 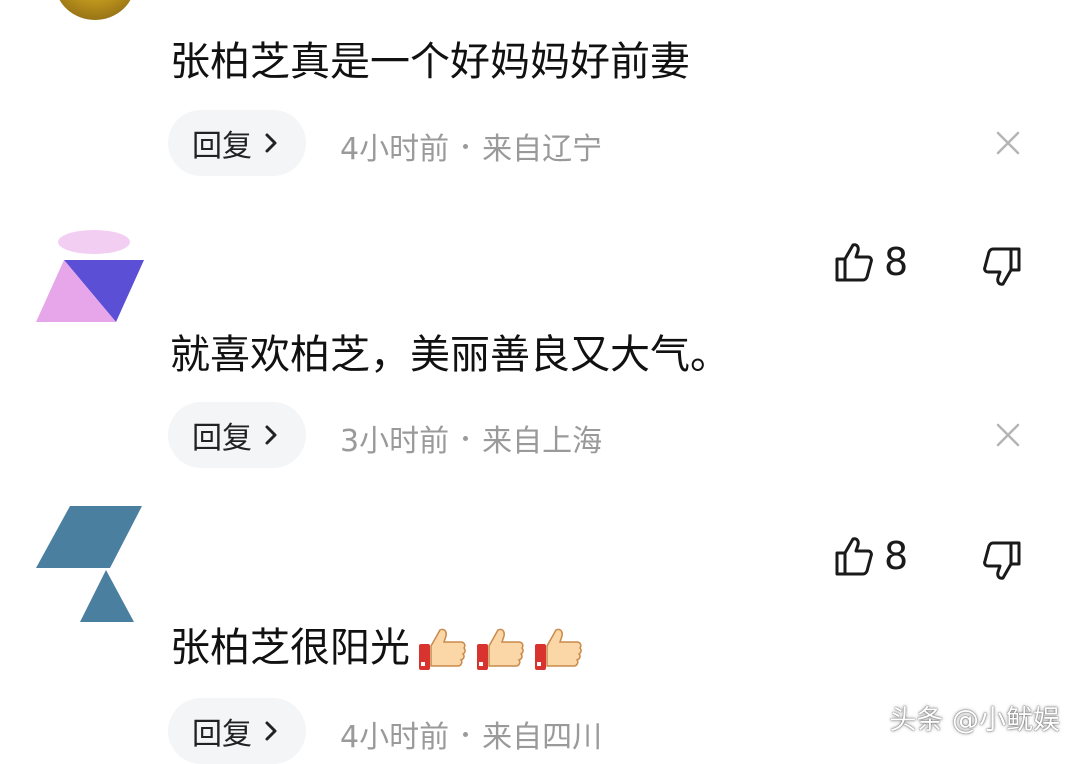 What do you see at coordinates (542, 149) in the screenshot?
I see `location: 来自辽宁` at bounding box center [542, 149].